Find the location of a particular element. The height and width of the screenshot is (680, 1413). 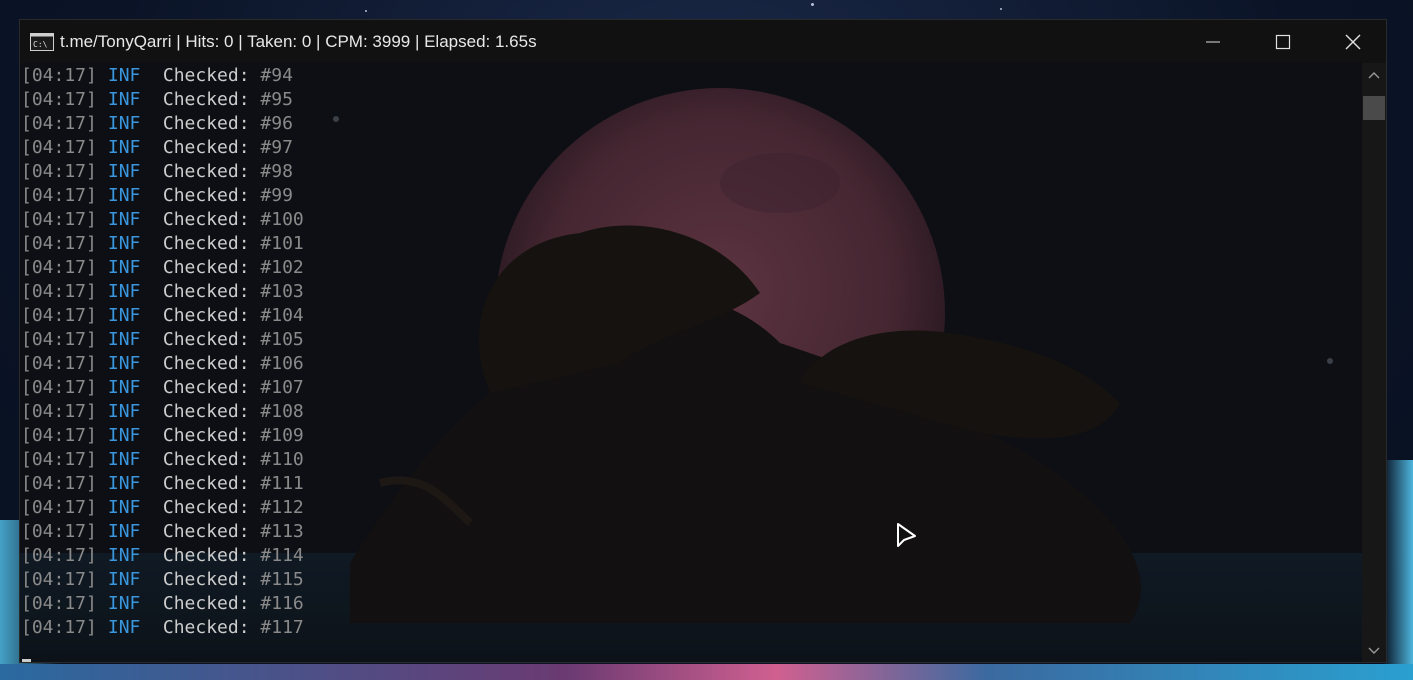

log-line: [04:17] INF Checked: #104 is located at coordinates (162, 316).